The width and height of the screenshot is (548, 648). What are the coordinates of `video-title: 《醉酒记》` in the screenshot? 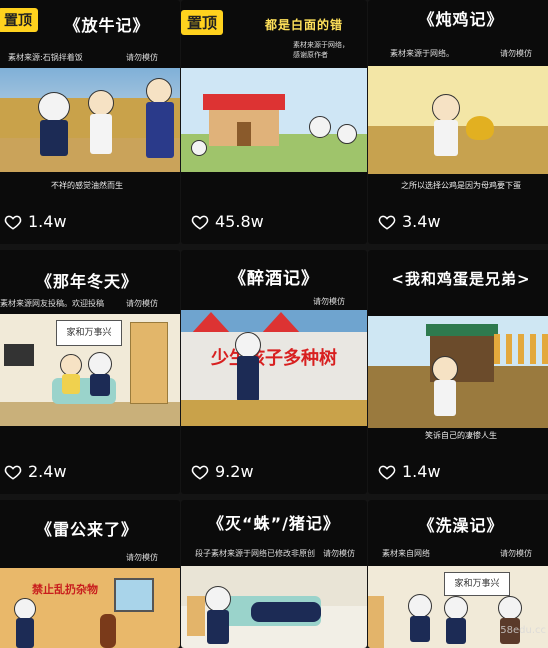 It's located at (274, 279).